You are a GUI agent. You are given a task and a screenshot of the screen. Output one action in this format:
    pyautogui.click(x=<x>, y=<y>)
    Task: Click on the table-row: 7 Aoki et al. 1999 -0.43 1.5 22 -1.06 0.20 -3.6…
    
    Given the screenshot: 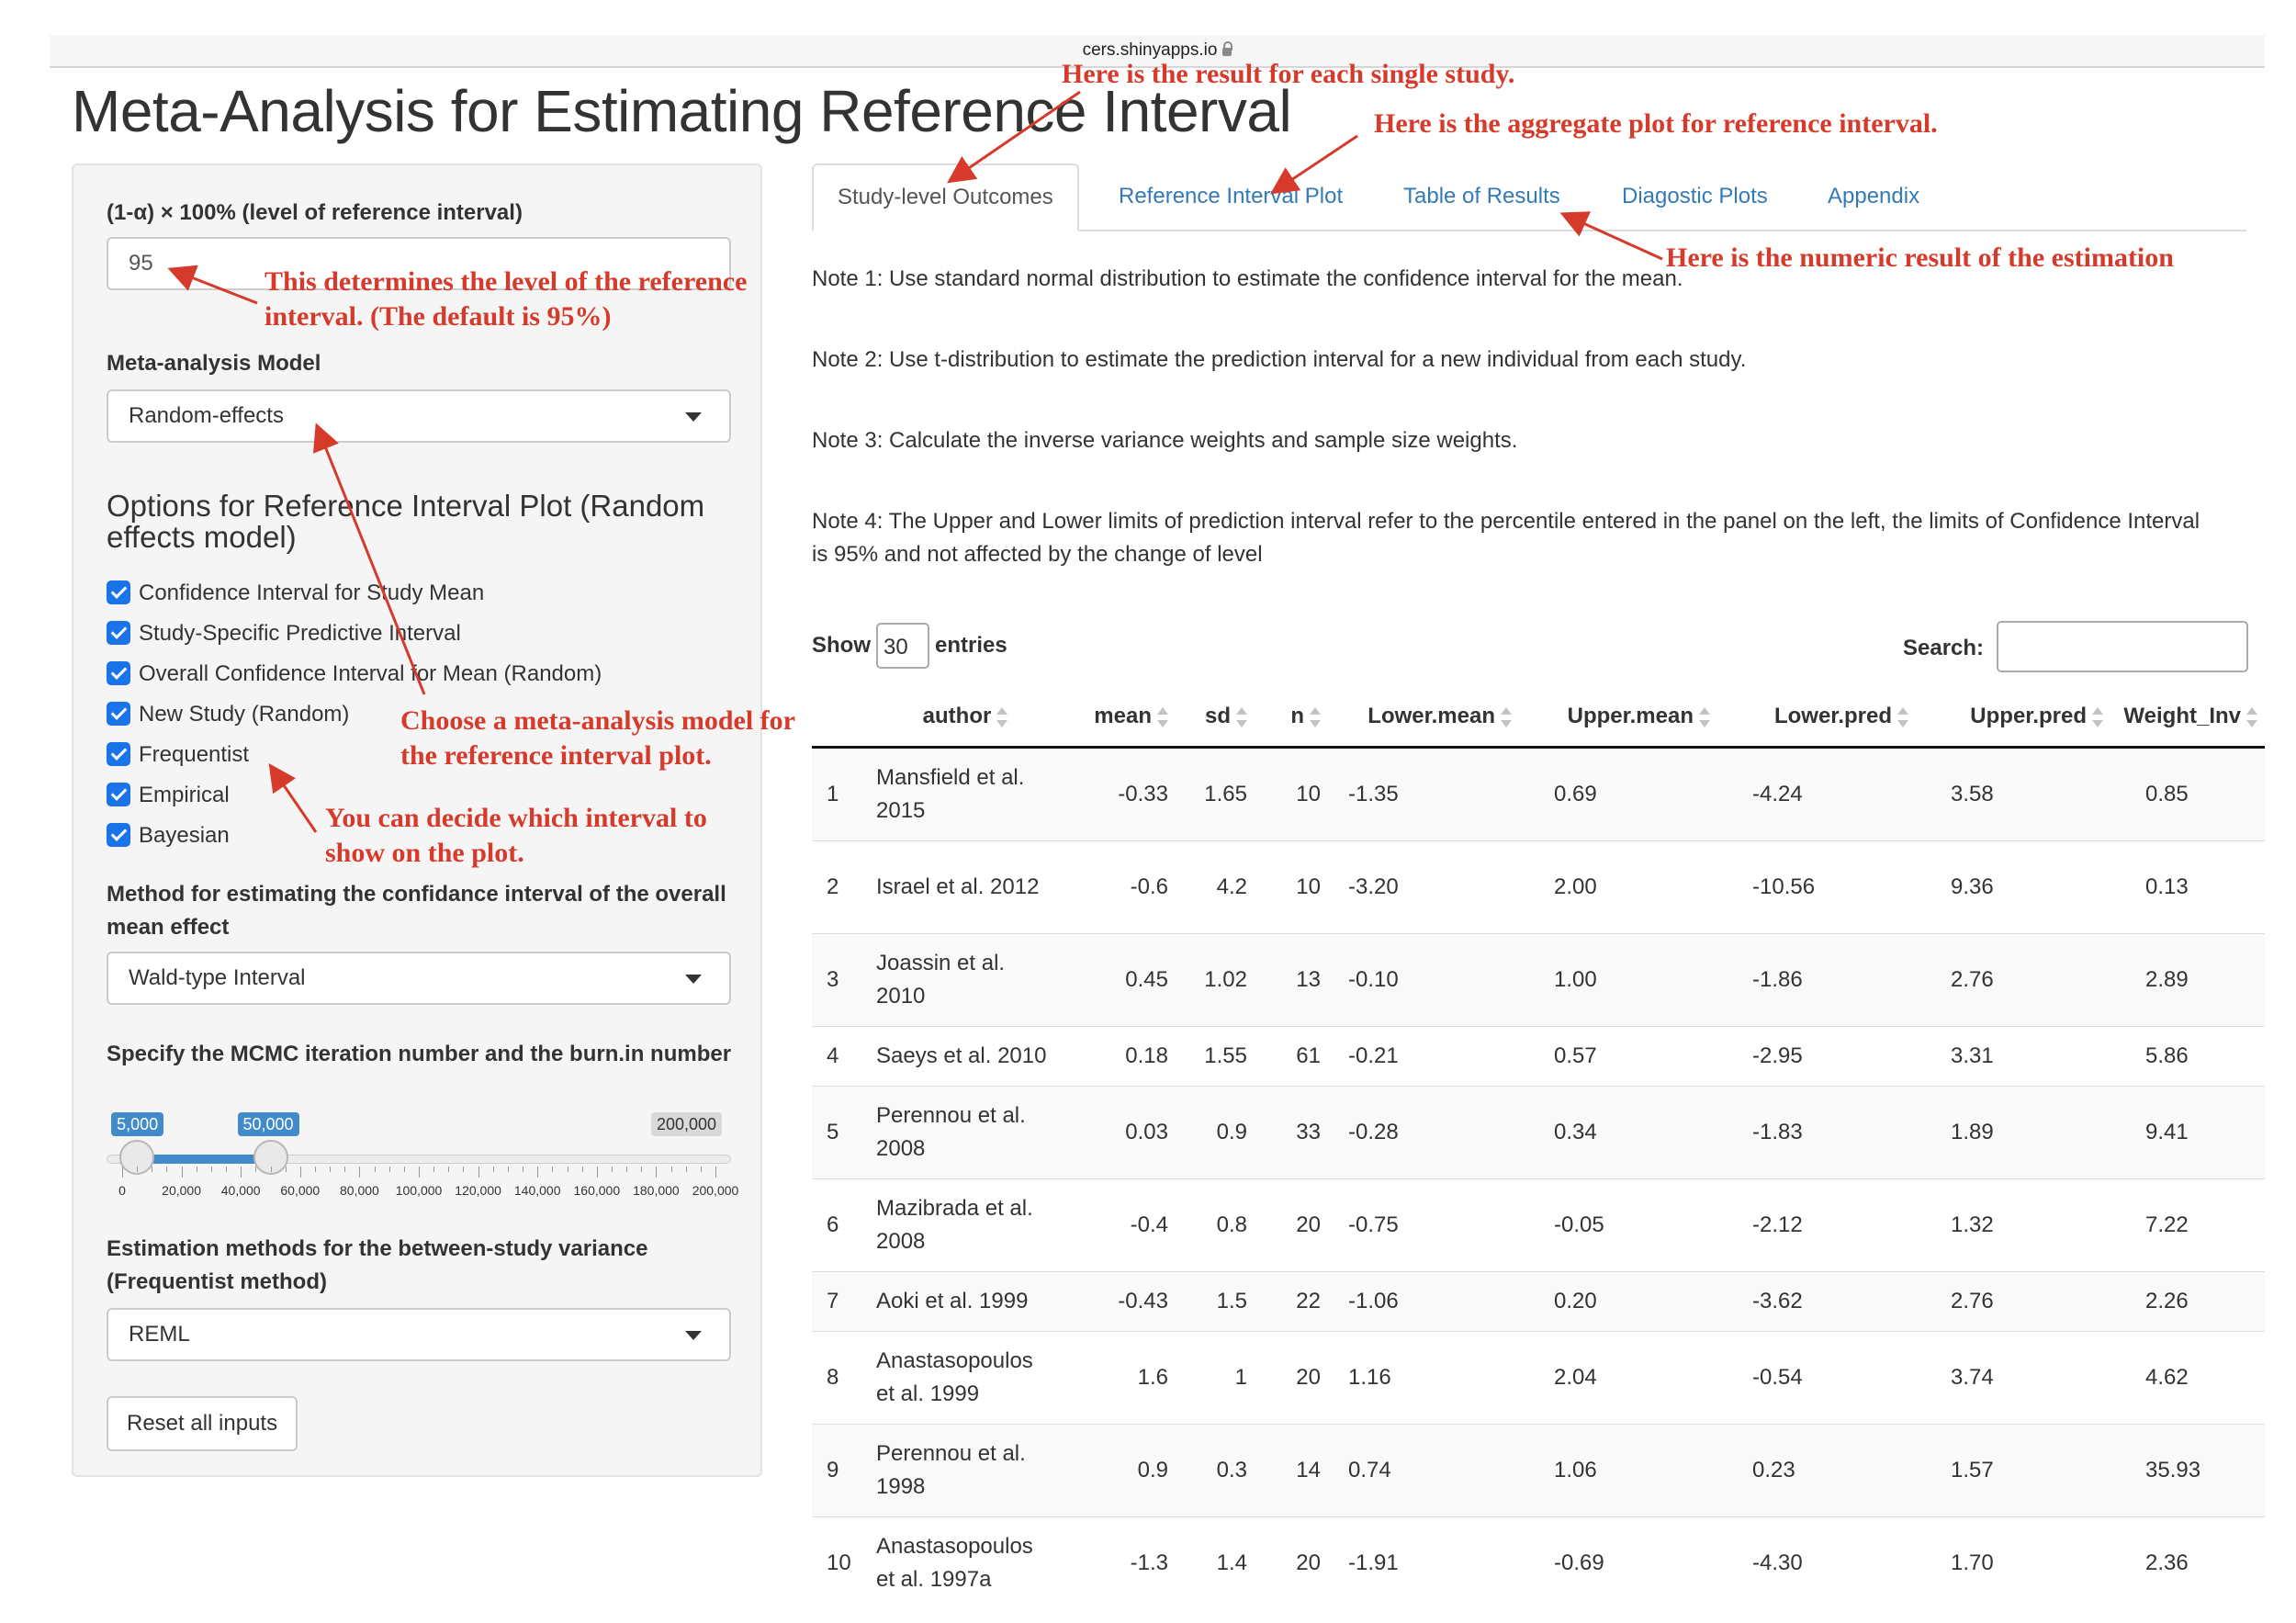 What is the action you would take?
    pyautogui.click(x=1538, y=1301)
    